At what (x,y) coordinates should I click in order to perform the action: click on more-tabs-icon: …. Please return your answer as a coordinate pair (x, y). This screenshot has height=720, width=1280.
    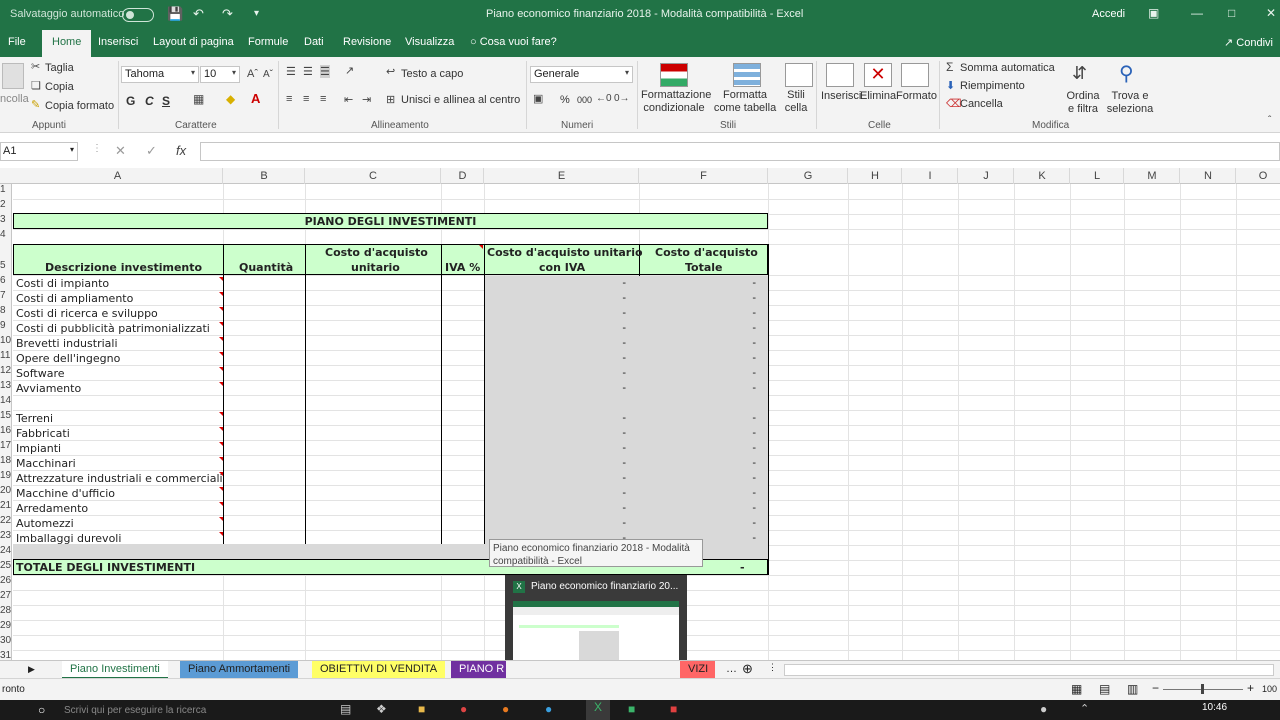
    Looking at the image, I should click on (731, 669).